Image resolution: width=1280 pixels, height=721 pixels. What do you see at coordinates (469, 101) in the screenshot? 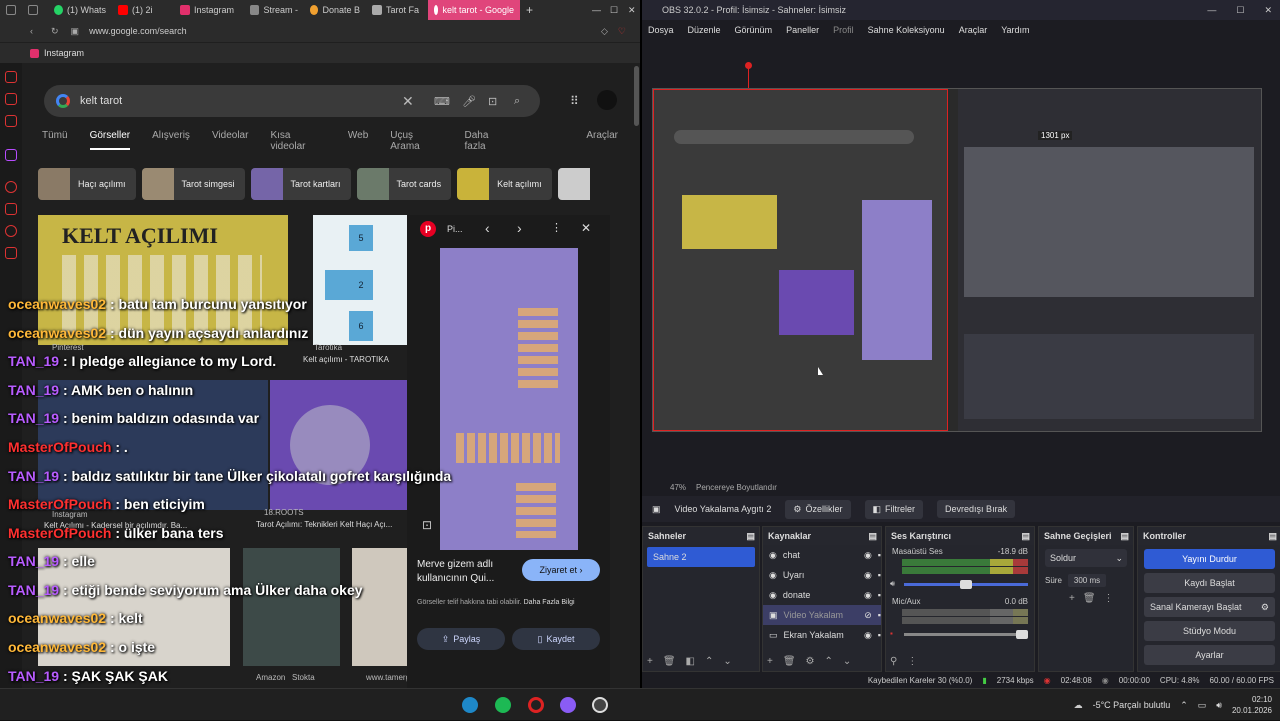
I see `mic-icon: 🎤︎` at bounding box center [469, 101].